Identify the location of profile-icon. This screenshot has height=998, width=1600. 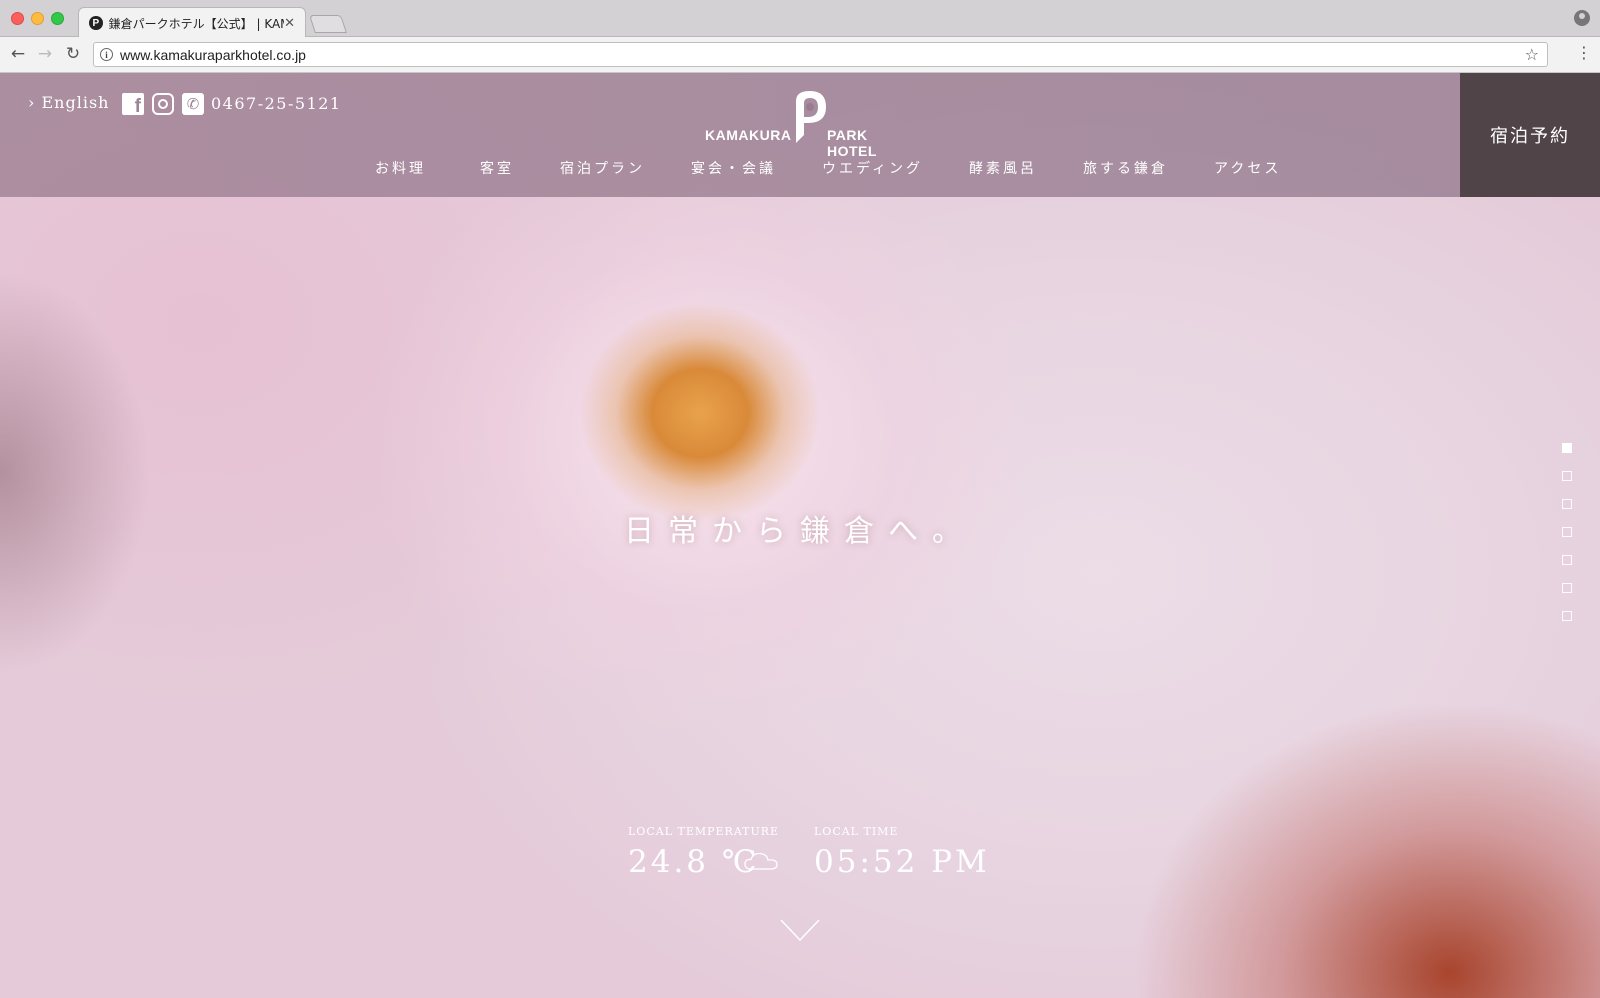
(1582, 18).